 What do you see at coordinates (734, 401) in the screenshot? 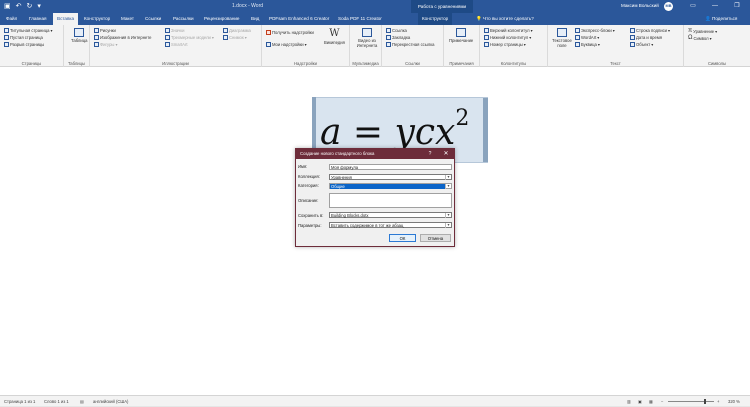
I see `zoom-level: 320 %` at bounding box center [734, 401].